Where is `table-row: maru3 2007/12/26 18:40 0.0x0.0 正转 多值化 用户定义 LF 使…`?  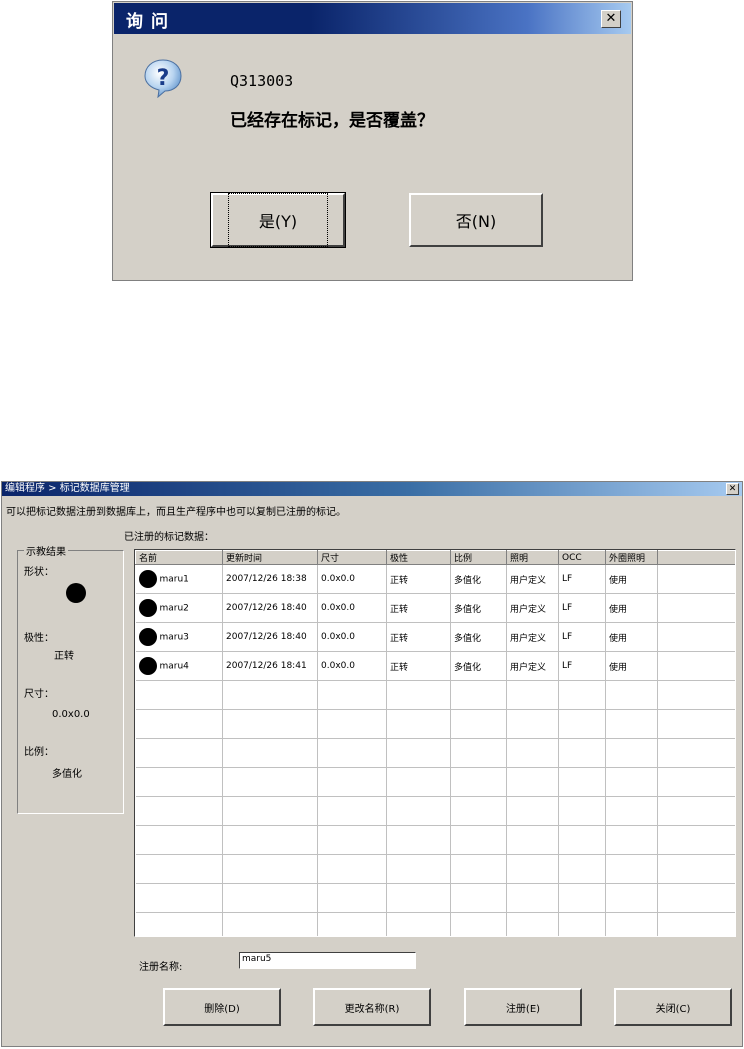
table-row: maru3 2007/12/26 18:40 0.0x0.0 正转 多值化 用户定义 LF 使… is located at coordinates (435, 637).